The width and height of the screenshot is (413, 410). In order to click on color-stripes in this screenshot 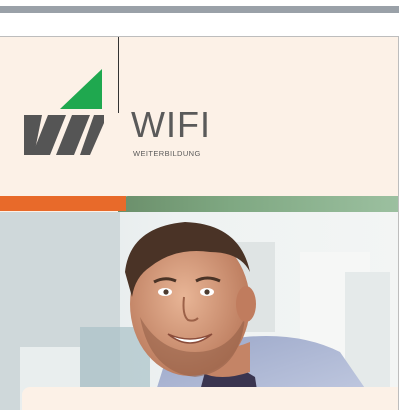, I will do `click(199, 204)`.